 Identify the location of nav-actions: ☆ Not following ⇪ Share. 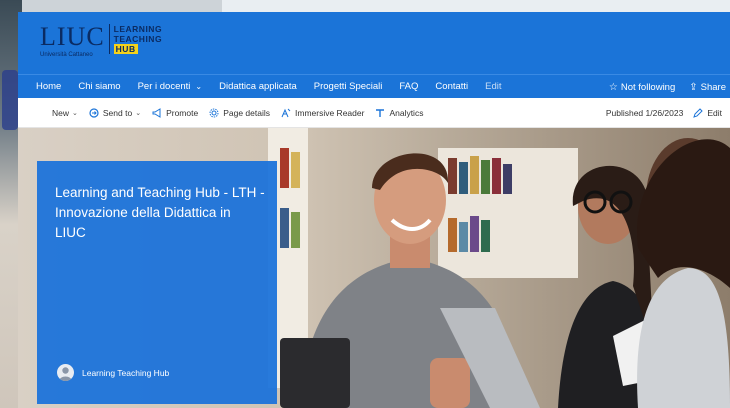
(669, 87).